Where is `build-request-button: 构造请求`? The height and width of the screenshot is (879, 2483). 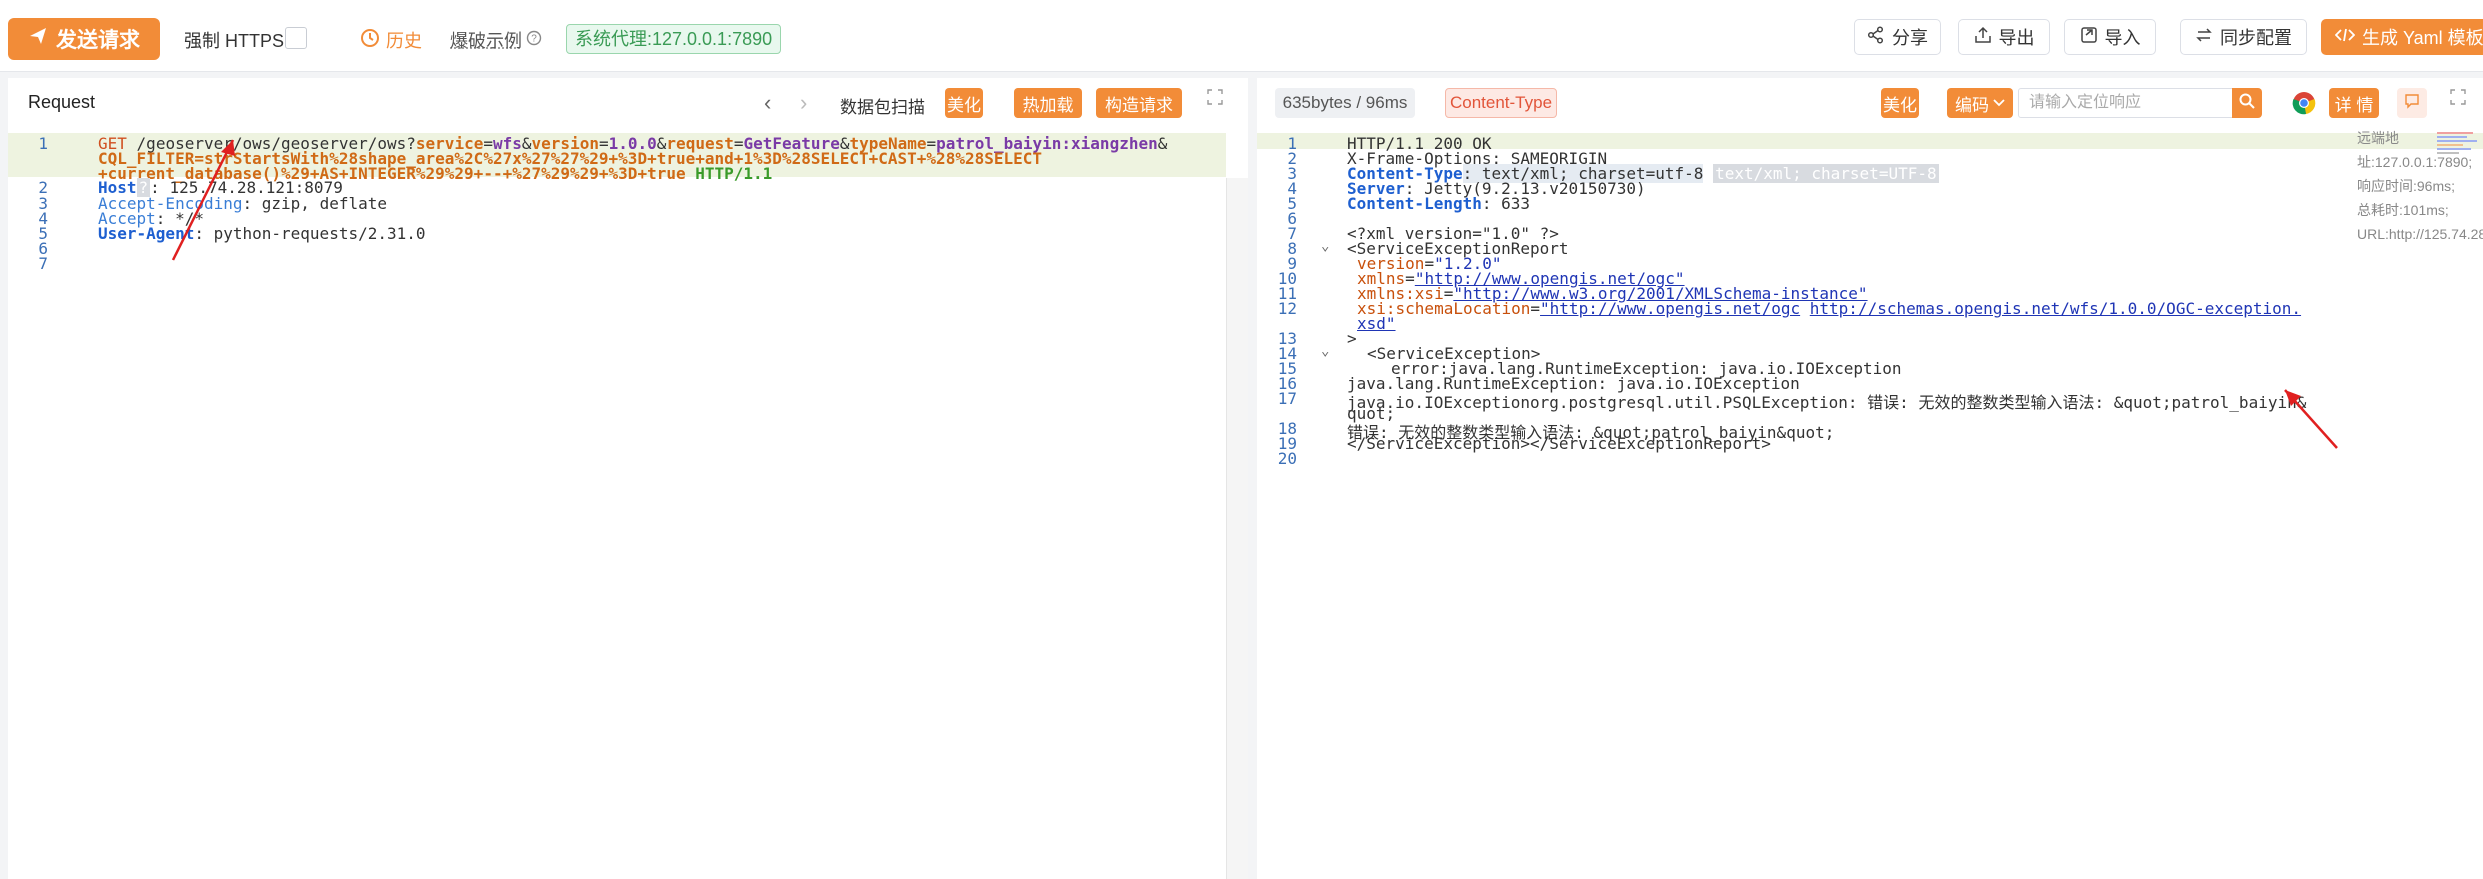 build-request-button: 构造请求 is located at coordinates (1139, 103).